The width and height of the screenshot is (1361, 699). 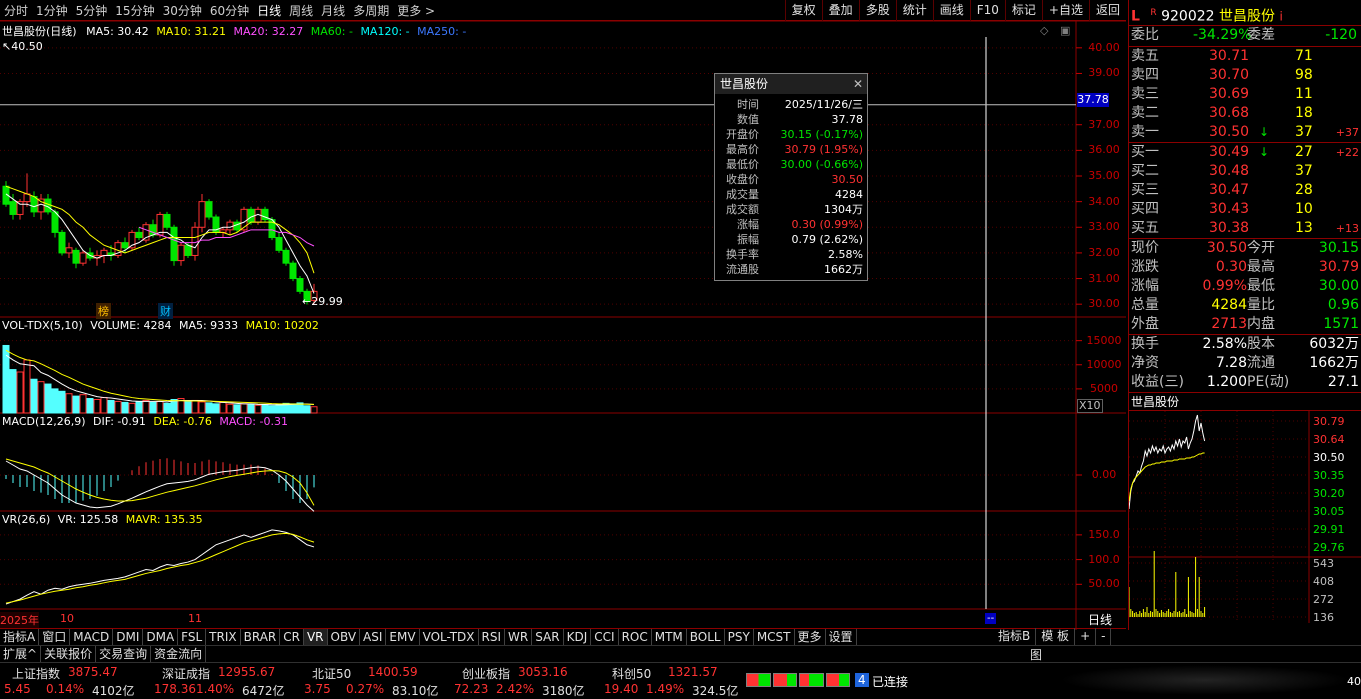 I want to click on index-name: 北证50, so click(x=331, y=673).